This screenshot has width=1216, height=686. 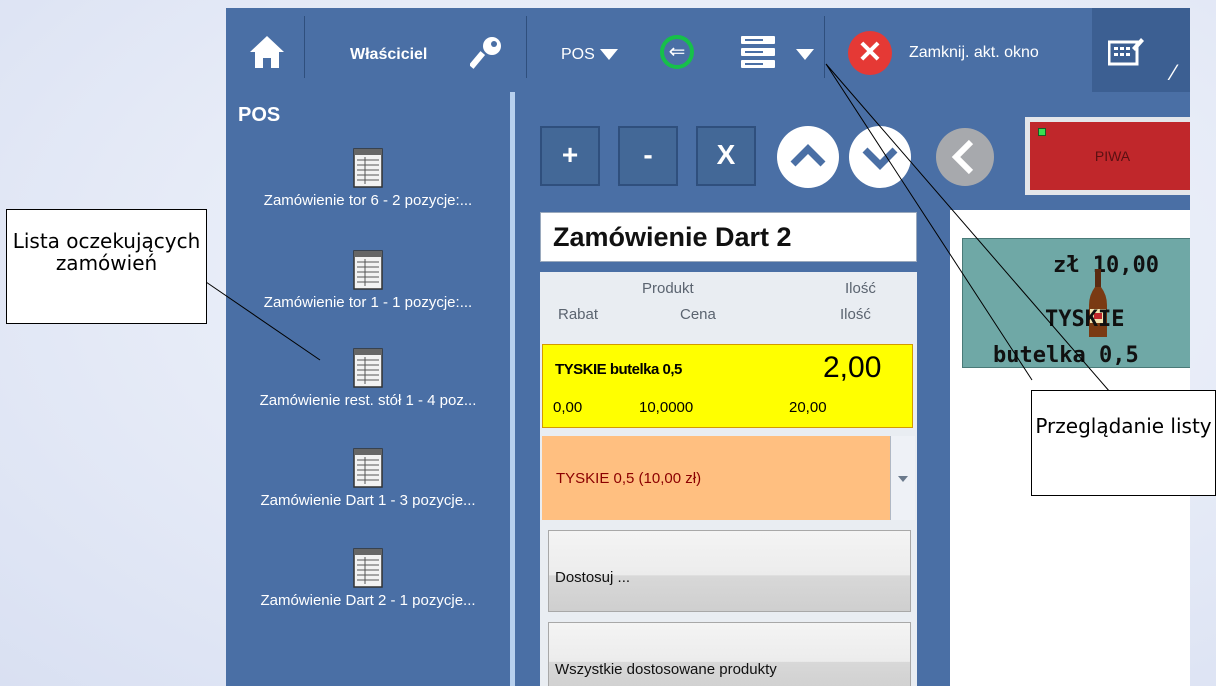 I want to click on all-customized-products-button: Wszystkie dostosowane produkty, so click(x=729, y=654).